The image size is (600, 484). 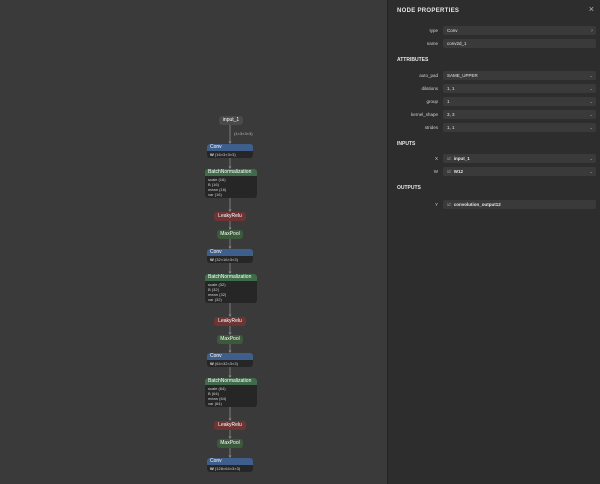 I want to click on conv-node-4: Conv W (128×64×3×3), so click(x=230, y=465).